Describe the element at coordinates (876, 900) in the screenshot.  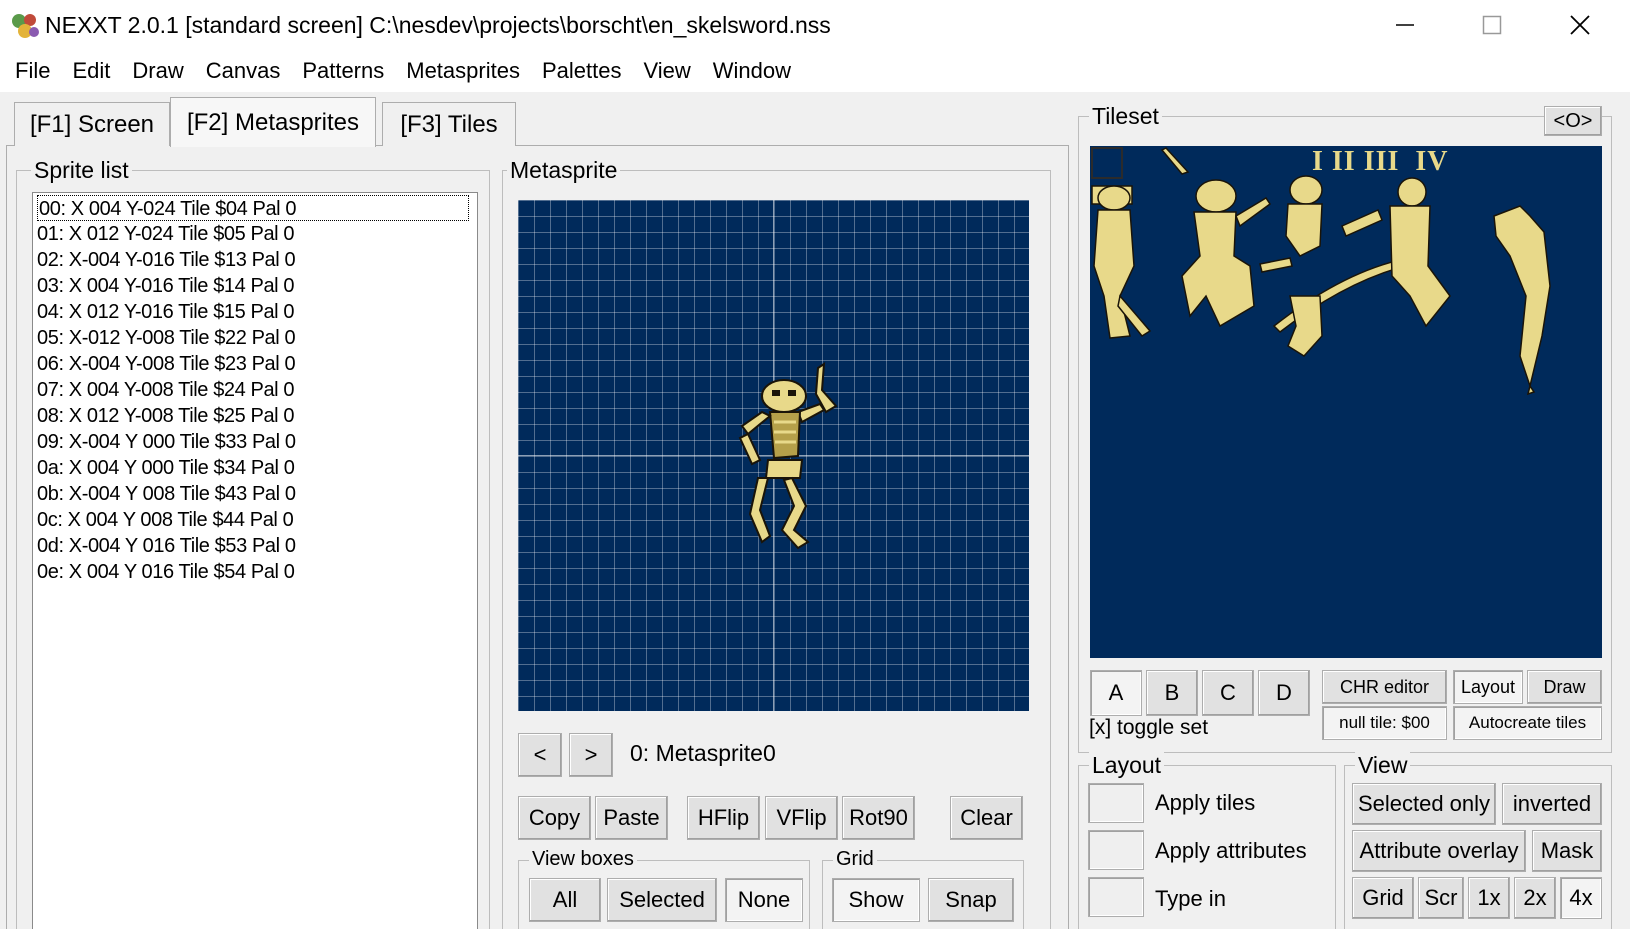
I see `grid-show-button: Show` at that location.